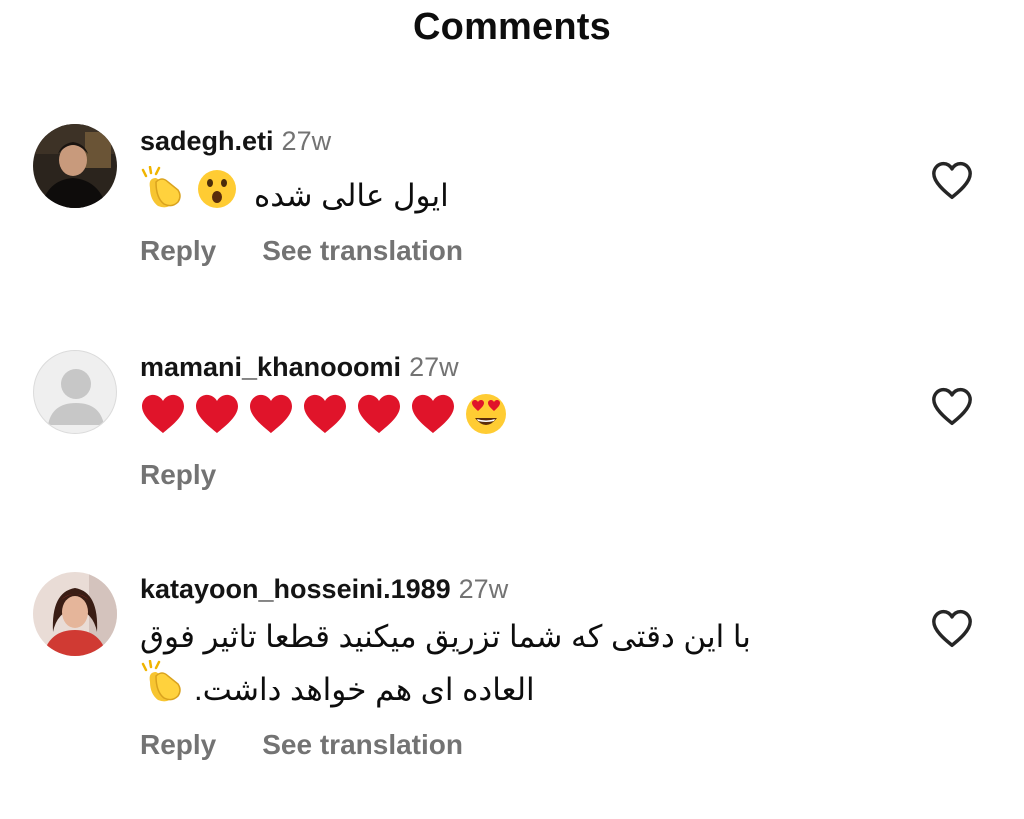 This screenshot has height=819, width=1024. I want to click on page-title: Comments, so click(512, 27).